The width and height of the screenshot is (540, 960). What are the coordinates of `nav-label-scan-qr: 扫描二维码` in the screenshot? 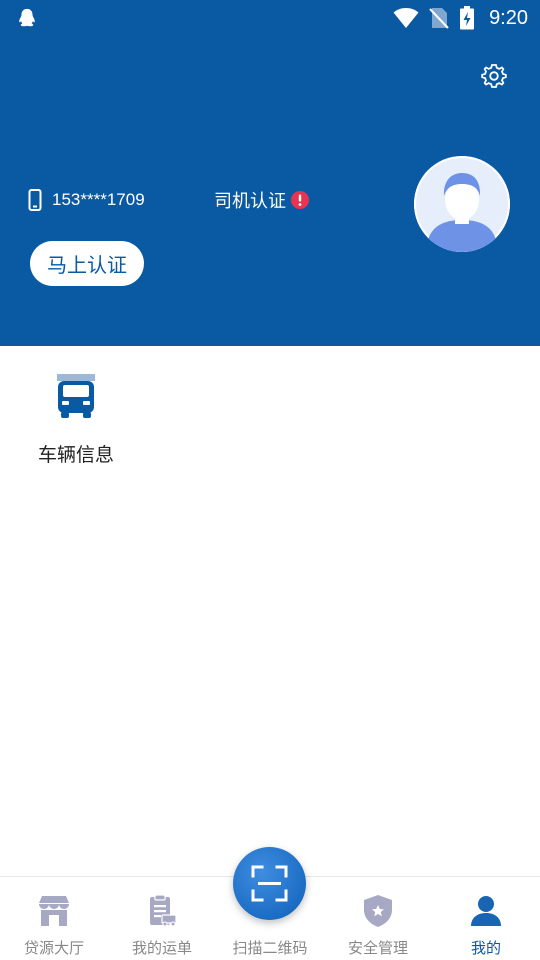 It's located at (270, 948).